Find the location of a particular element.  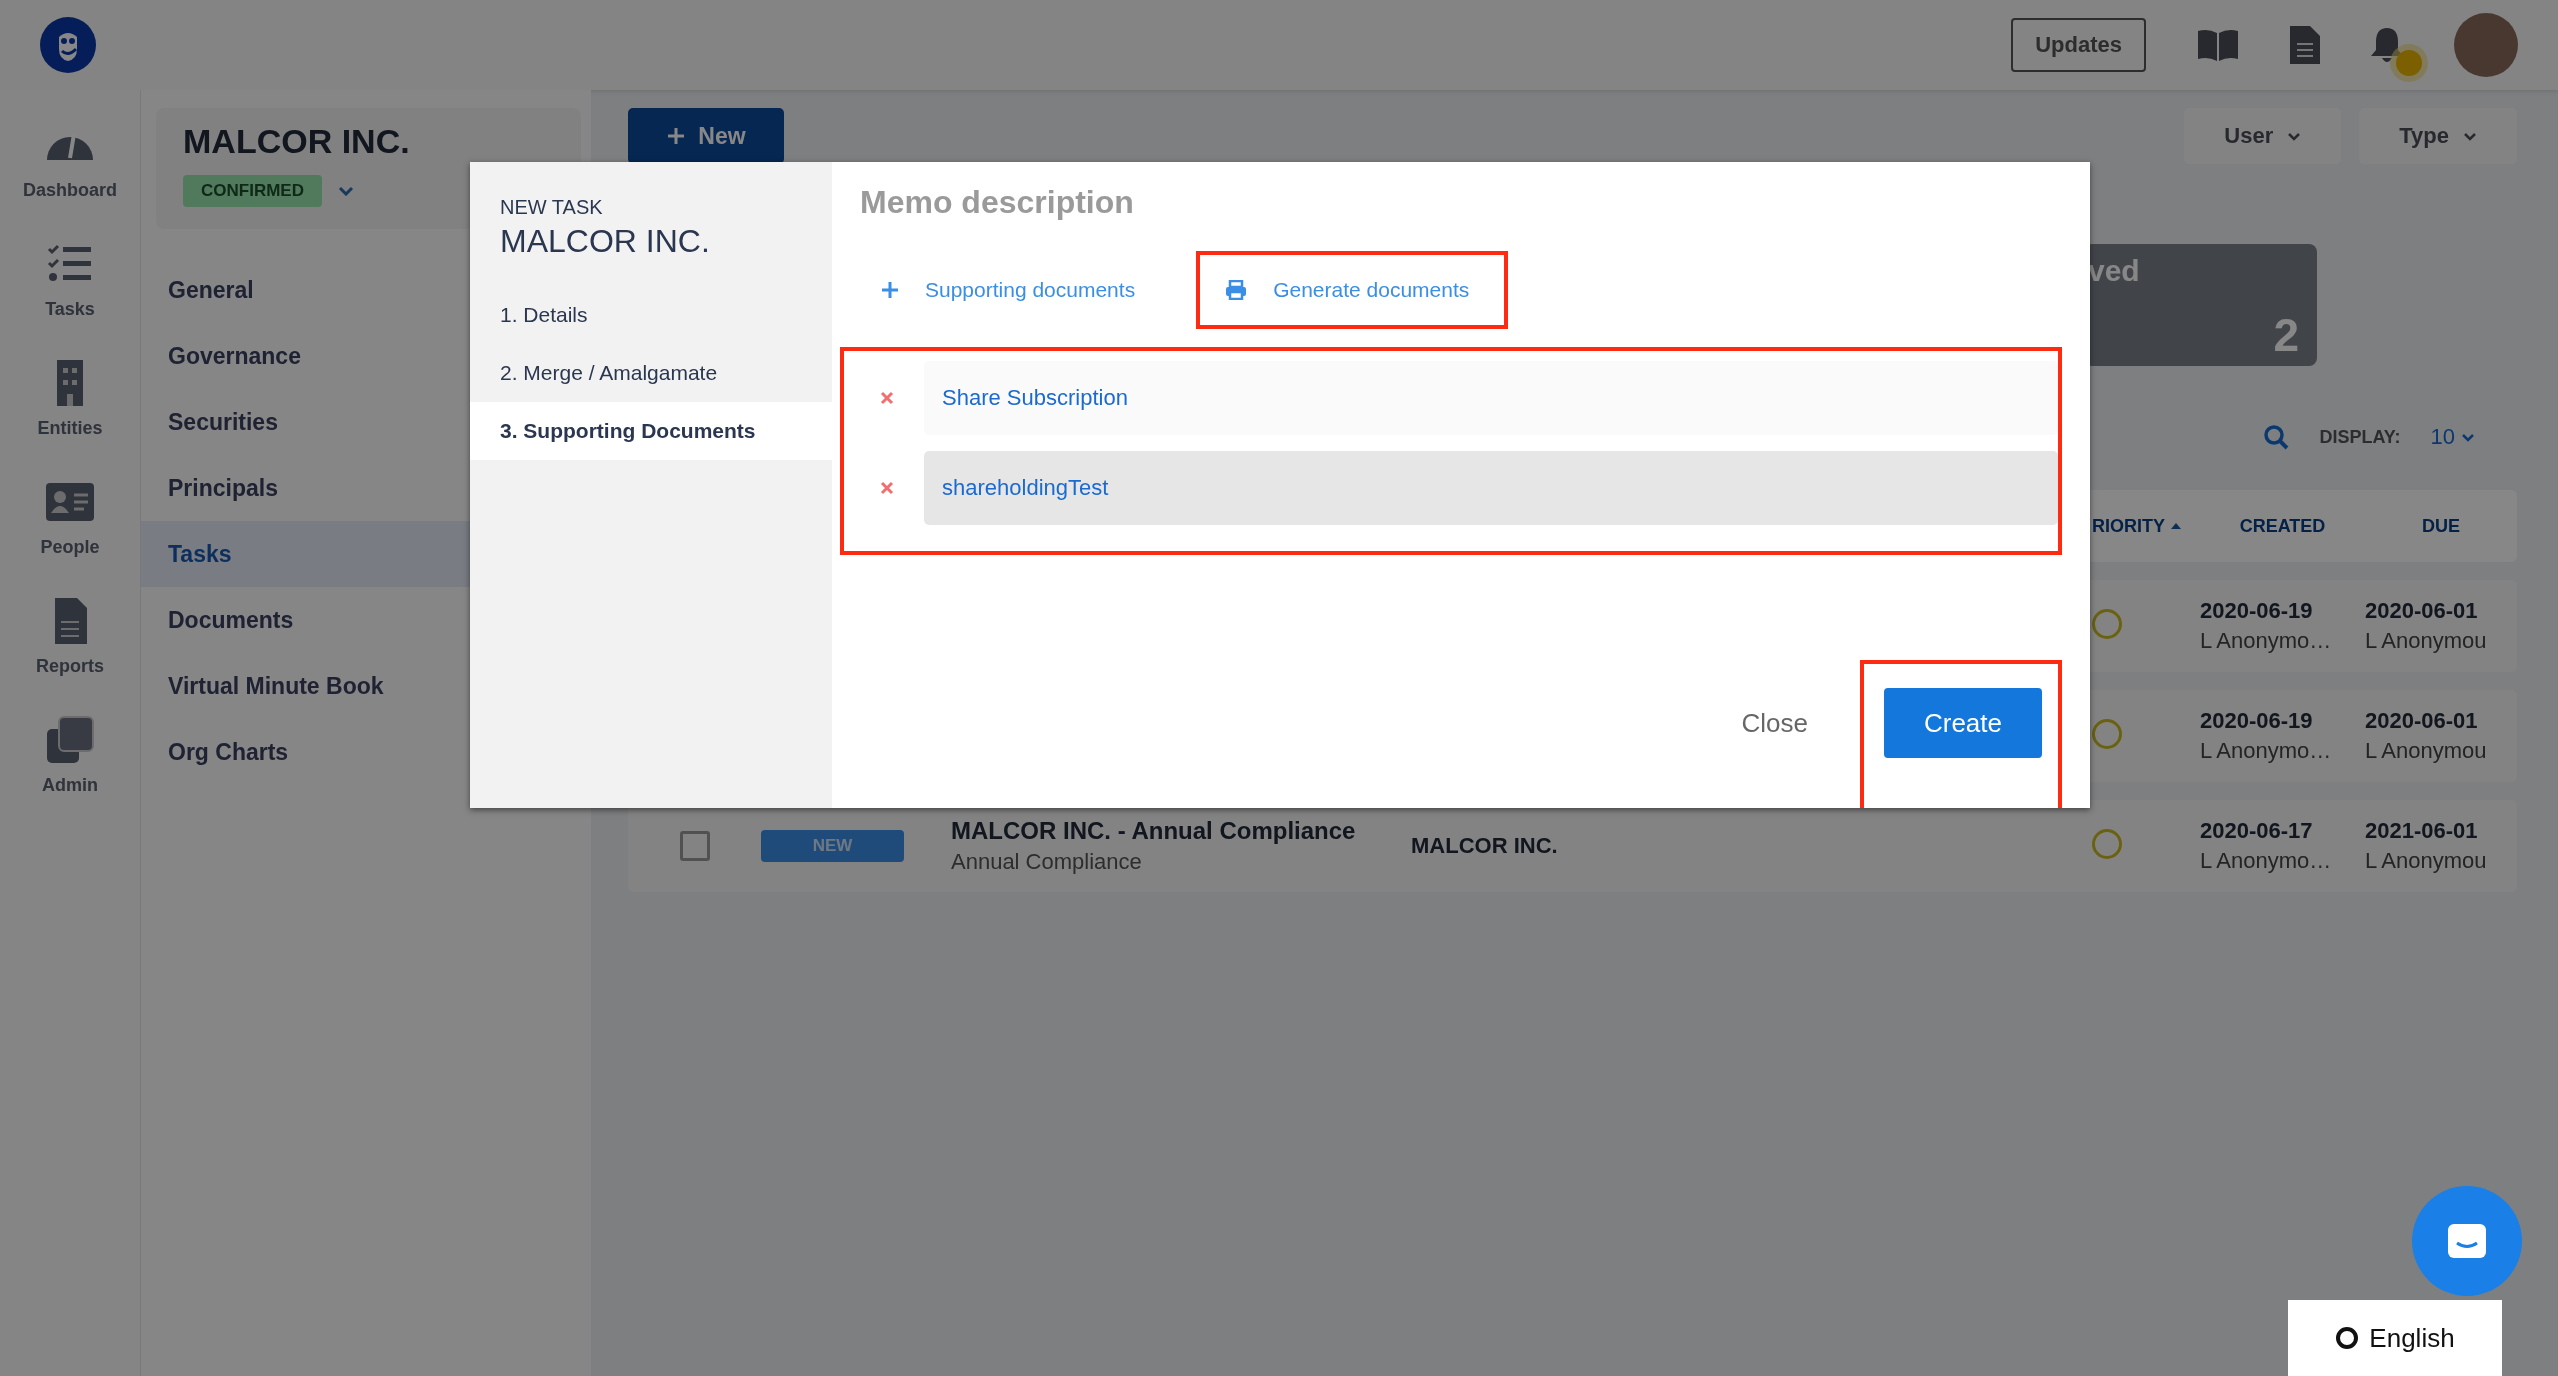

updates-button: Updates is located at coordinates (2078, 45).